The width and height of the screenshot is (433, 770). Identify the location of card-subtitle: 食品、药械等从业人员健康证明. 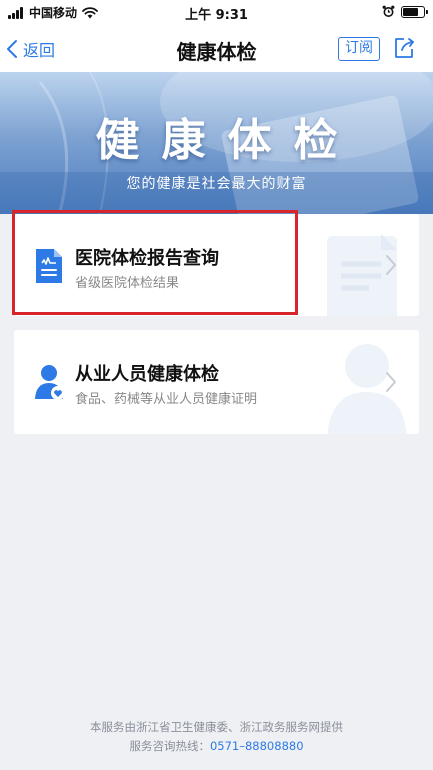
(166, 399).